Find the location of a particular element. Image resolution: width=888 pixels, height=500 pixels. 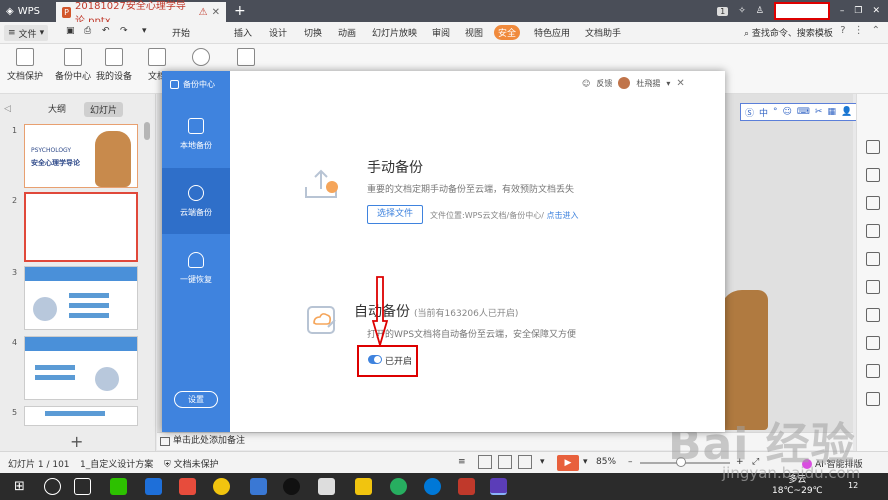

browser-app-icon is located at coordinates (398, 486).